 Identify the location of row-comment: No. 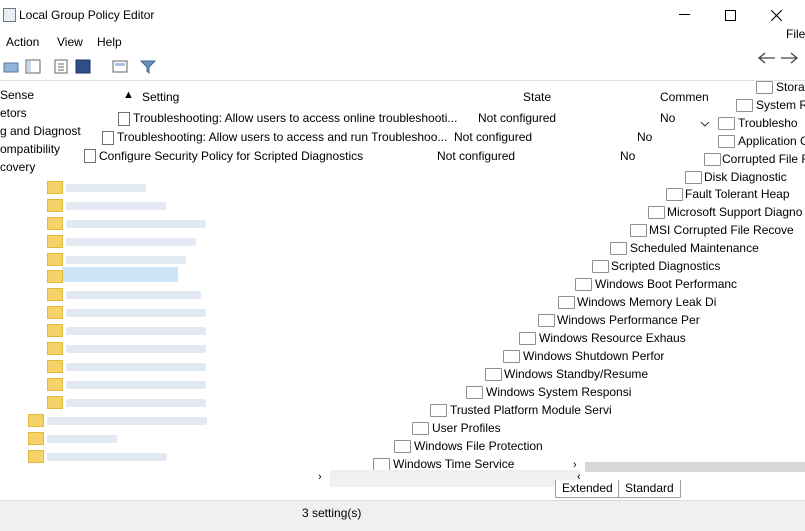
(645, 137).